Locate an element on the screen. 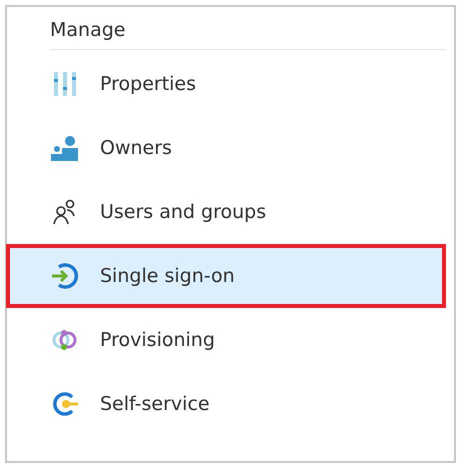 The width and height of the screenshot is (460, 466). menu-item: Properties is located at coordinates (226, 84).